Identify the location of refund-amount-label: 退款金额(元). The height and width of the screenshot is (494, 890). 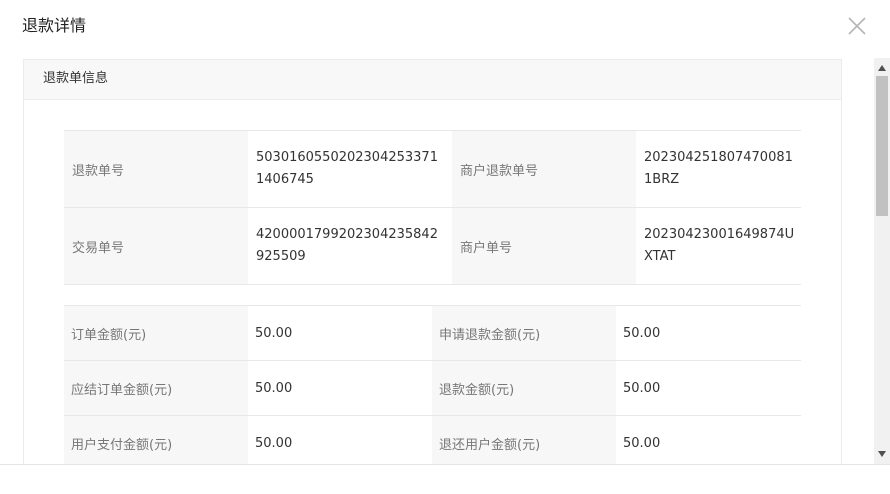
(524, 388).